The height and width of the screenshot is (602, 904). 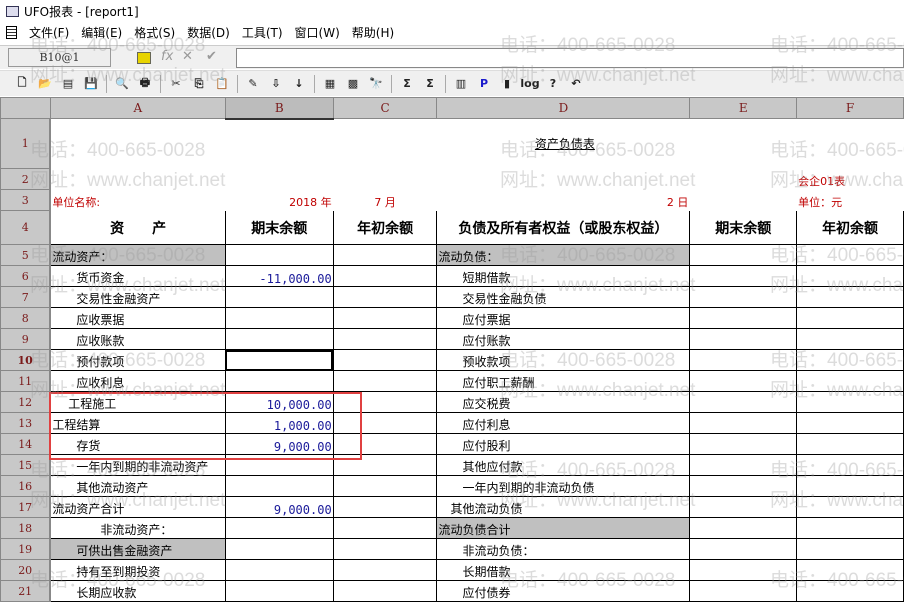 I want to click on liability-item: 一年内到期的非流动负债, so click(x=563, y=486).